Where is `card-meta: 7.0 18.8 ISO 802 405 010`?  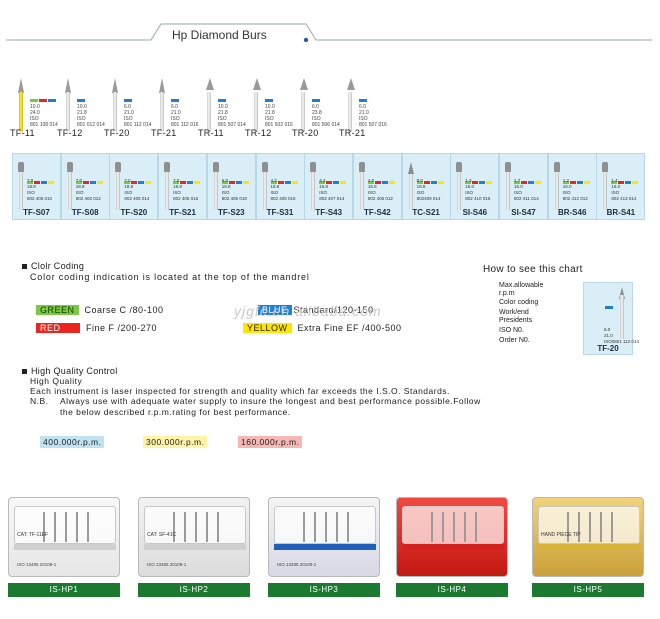
card-meta: 7.0 18.8 ISO 802 405 010 is located at coordinates (39, 190).